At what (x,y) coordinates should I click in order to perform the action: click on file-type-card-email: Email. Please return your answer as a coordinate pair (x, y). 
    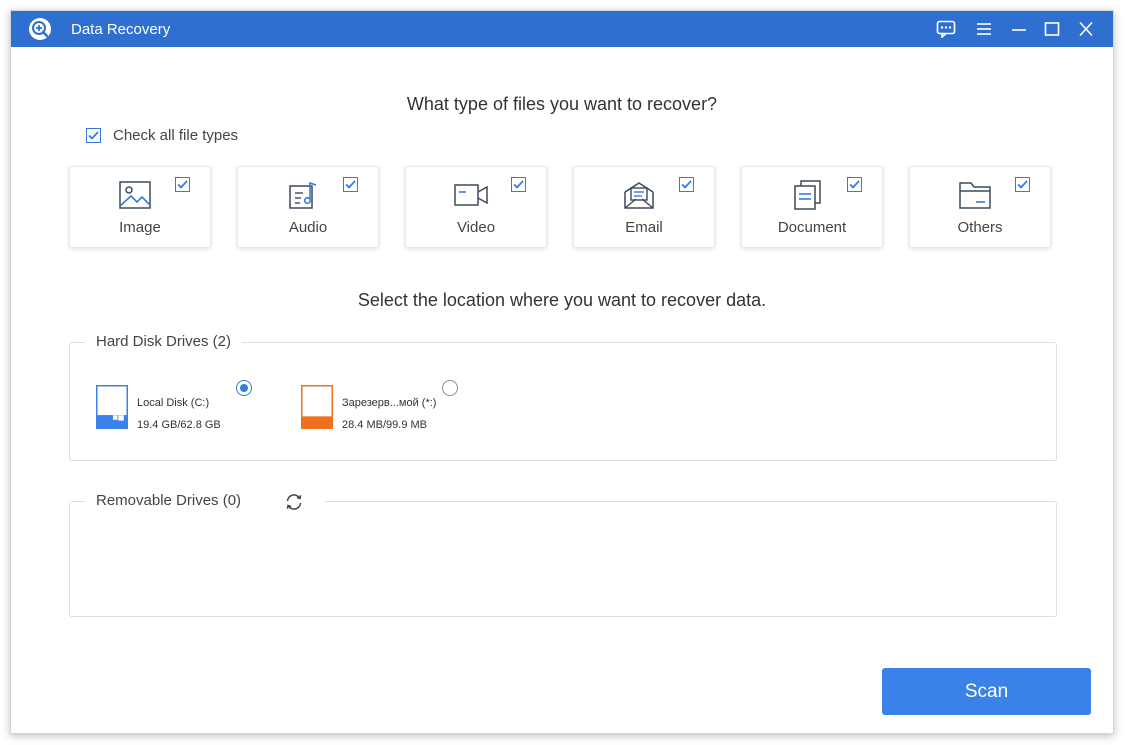
    Looking at the image, I should click on (644, 207).